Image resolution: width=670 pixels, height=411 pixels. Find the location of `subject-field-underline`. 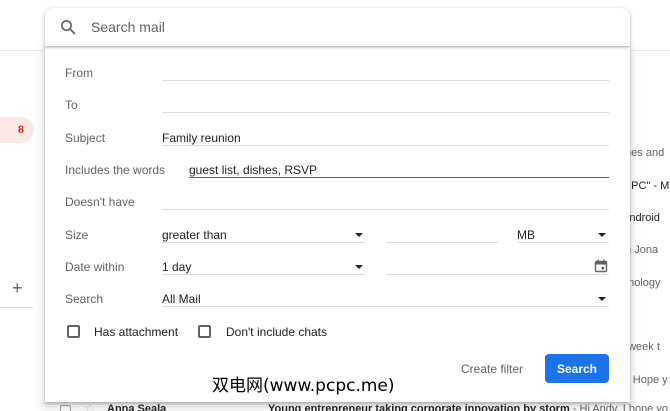

subject-field-underline is located at coordinates (385, 145).